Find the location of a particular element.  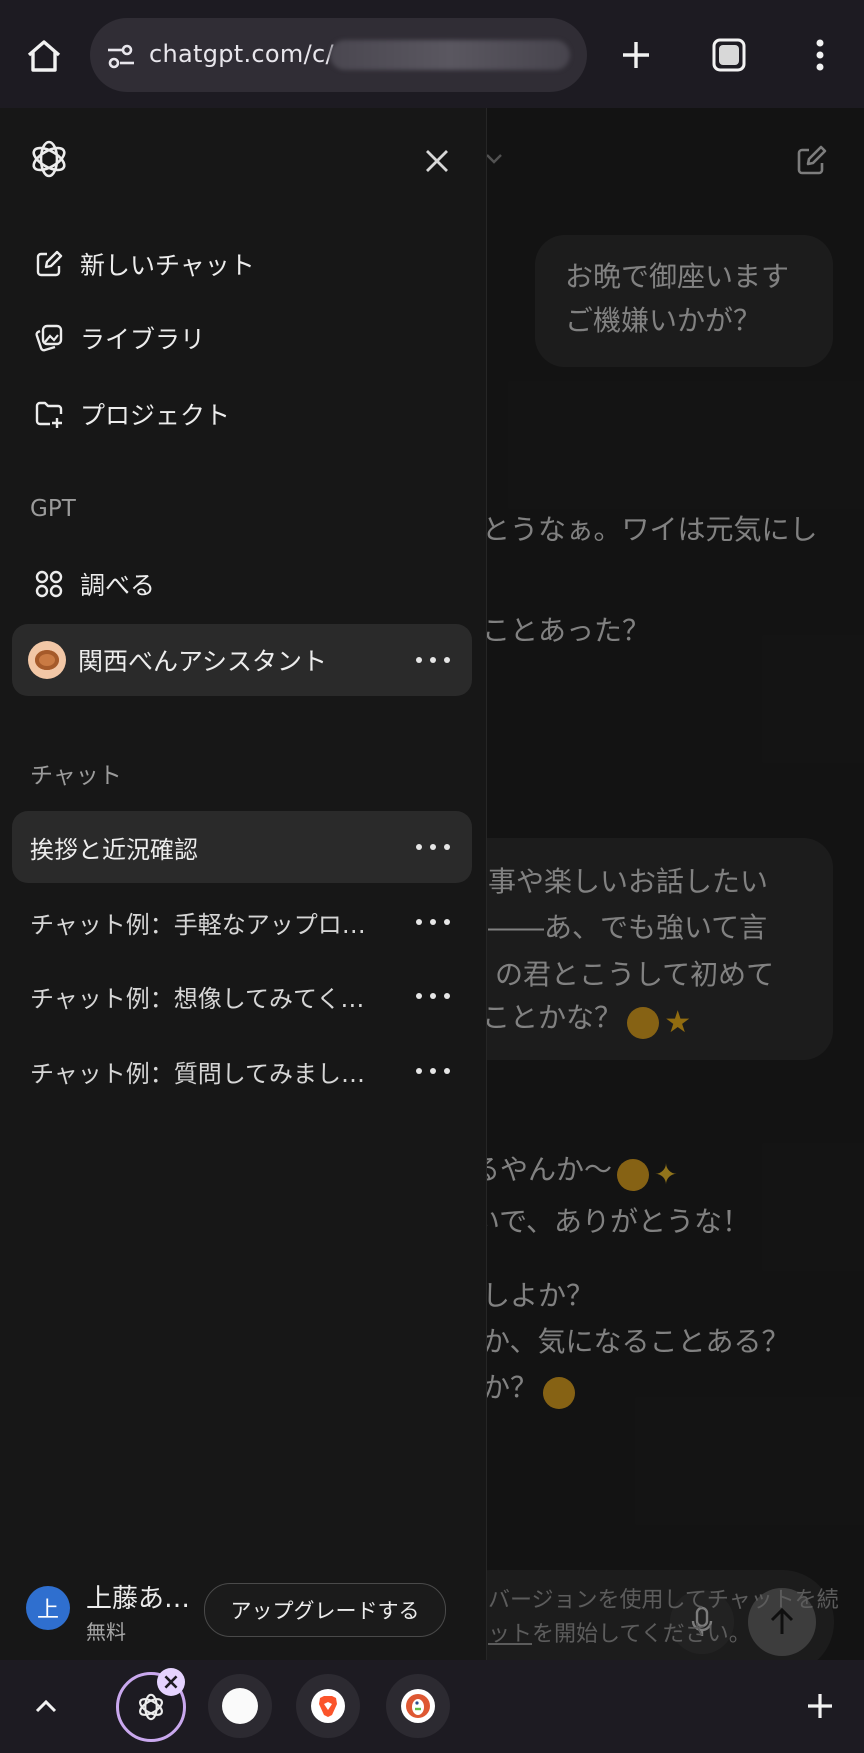

tune-icon is located at coordinates (121, 56).